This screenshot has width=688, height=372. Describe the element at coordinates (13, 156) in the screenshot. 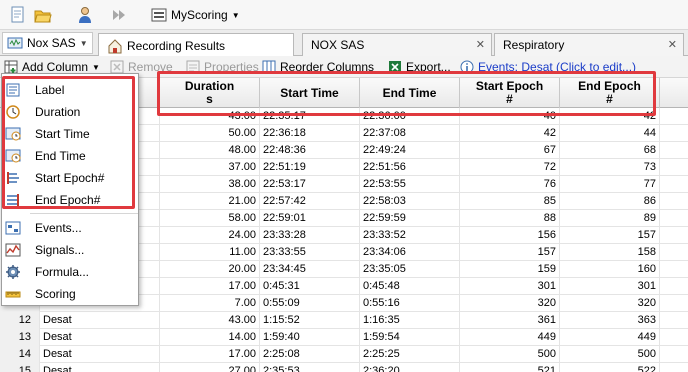

I see `end-time-icon` at that location.